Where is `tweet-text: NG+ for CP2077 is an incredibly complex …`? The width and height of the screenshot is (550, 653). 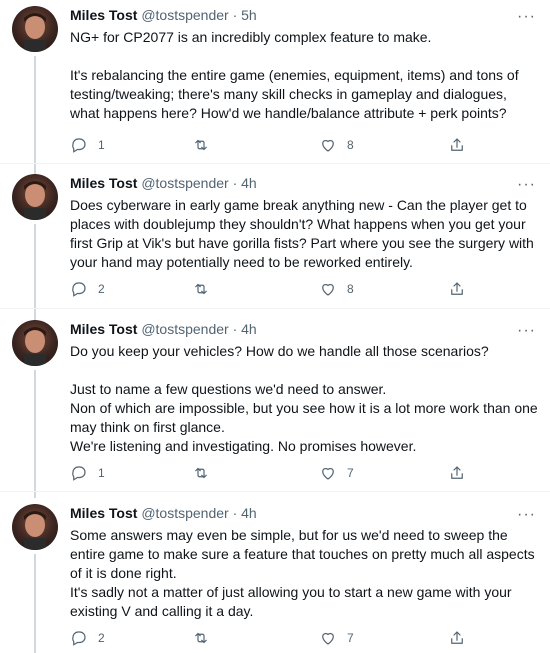
tweet-text: NG+ for CP2077 is an incredibly complex … is located at coordinates (294, 75).